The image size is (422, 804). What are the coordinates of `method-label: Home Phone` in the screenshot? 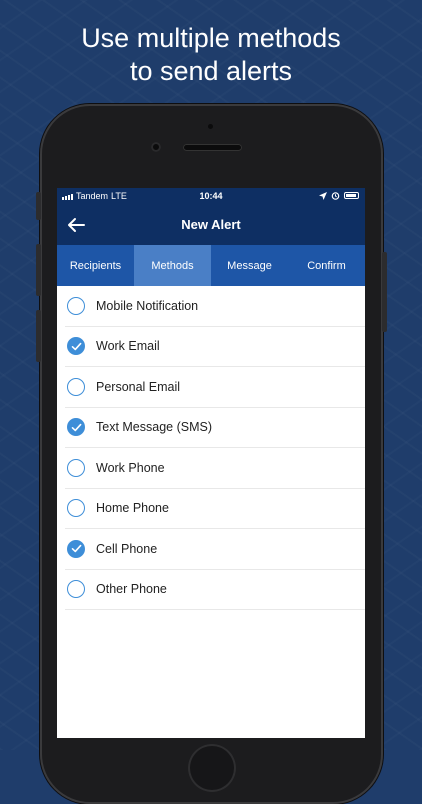 It's located at (132, 508).